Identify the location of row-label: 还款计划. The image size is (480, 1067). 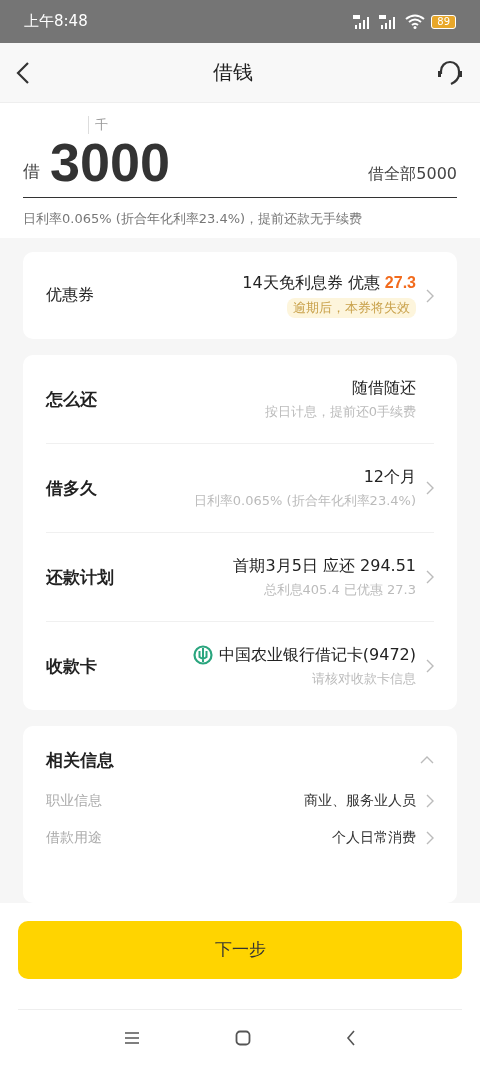
(80, 577).